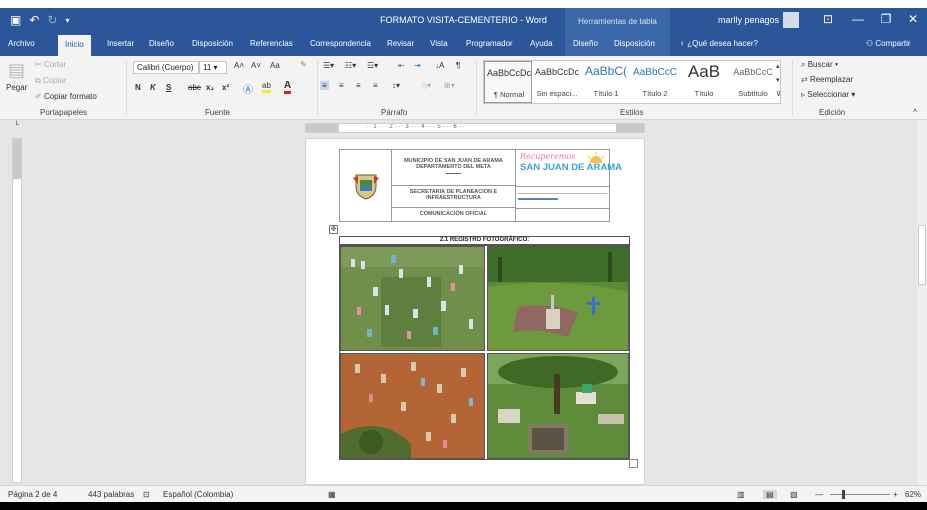 Image resolution: width=927 pixels, height=510 pixels. What do you see at coordinates (50, 64) in the screenshot?
I see `cut-button: ✂ Cortar` at bounding box center [50, 64].